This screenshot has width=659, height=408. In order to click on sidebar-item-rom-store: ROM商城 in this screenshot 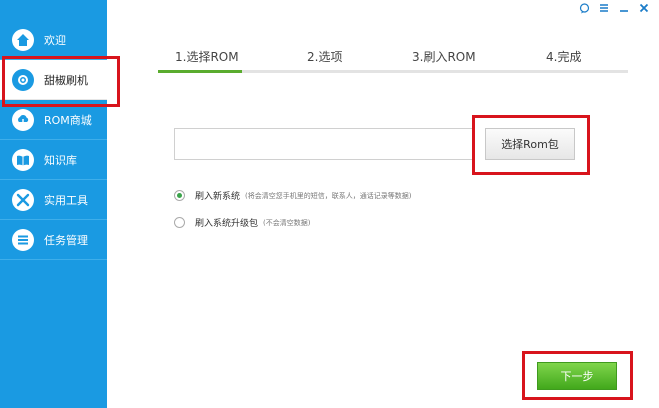, I will do `click(53, 120)`.